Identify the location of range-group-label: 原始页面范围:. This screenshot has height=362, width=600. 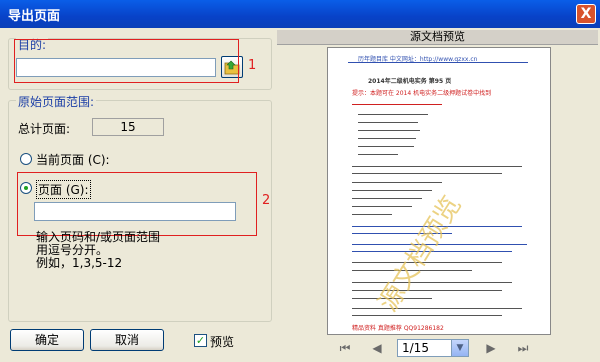
(56, 101).